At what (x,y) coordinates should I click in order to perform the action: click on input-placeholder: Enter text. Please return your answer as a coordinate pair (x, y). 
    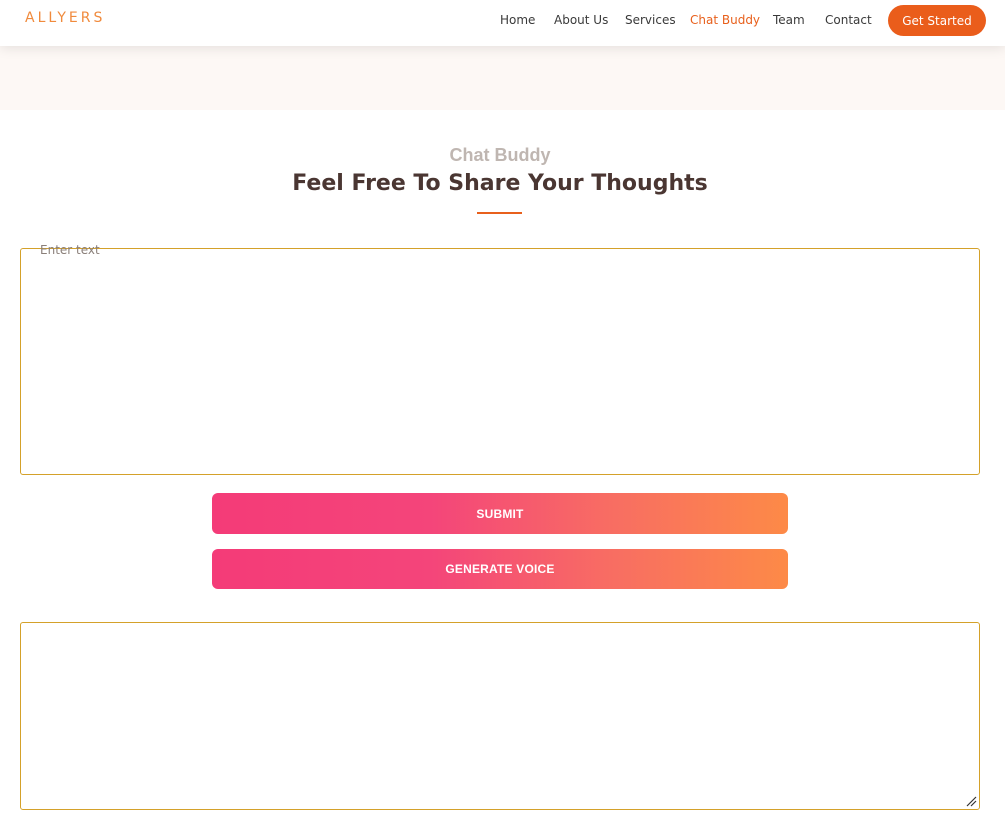
    Looking at the image, I should click on (70, 250).